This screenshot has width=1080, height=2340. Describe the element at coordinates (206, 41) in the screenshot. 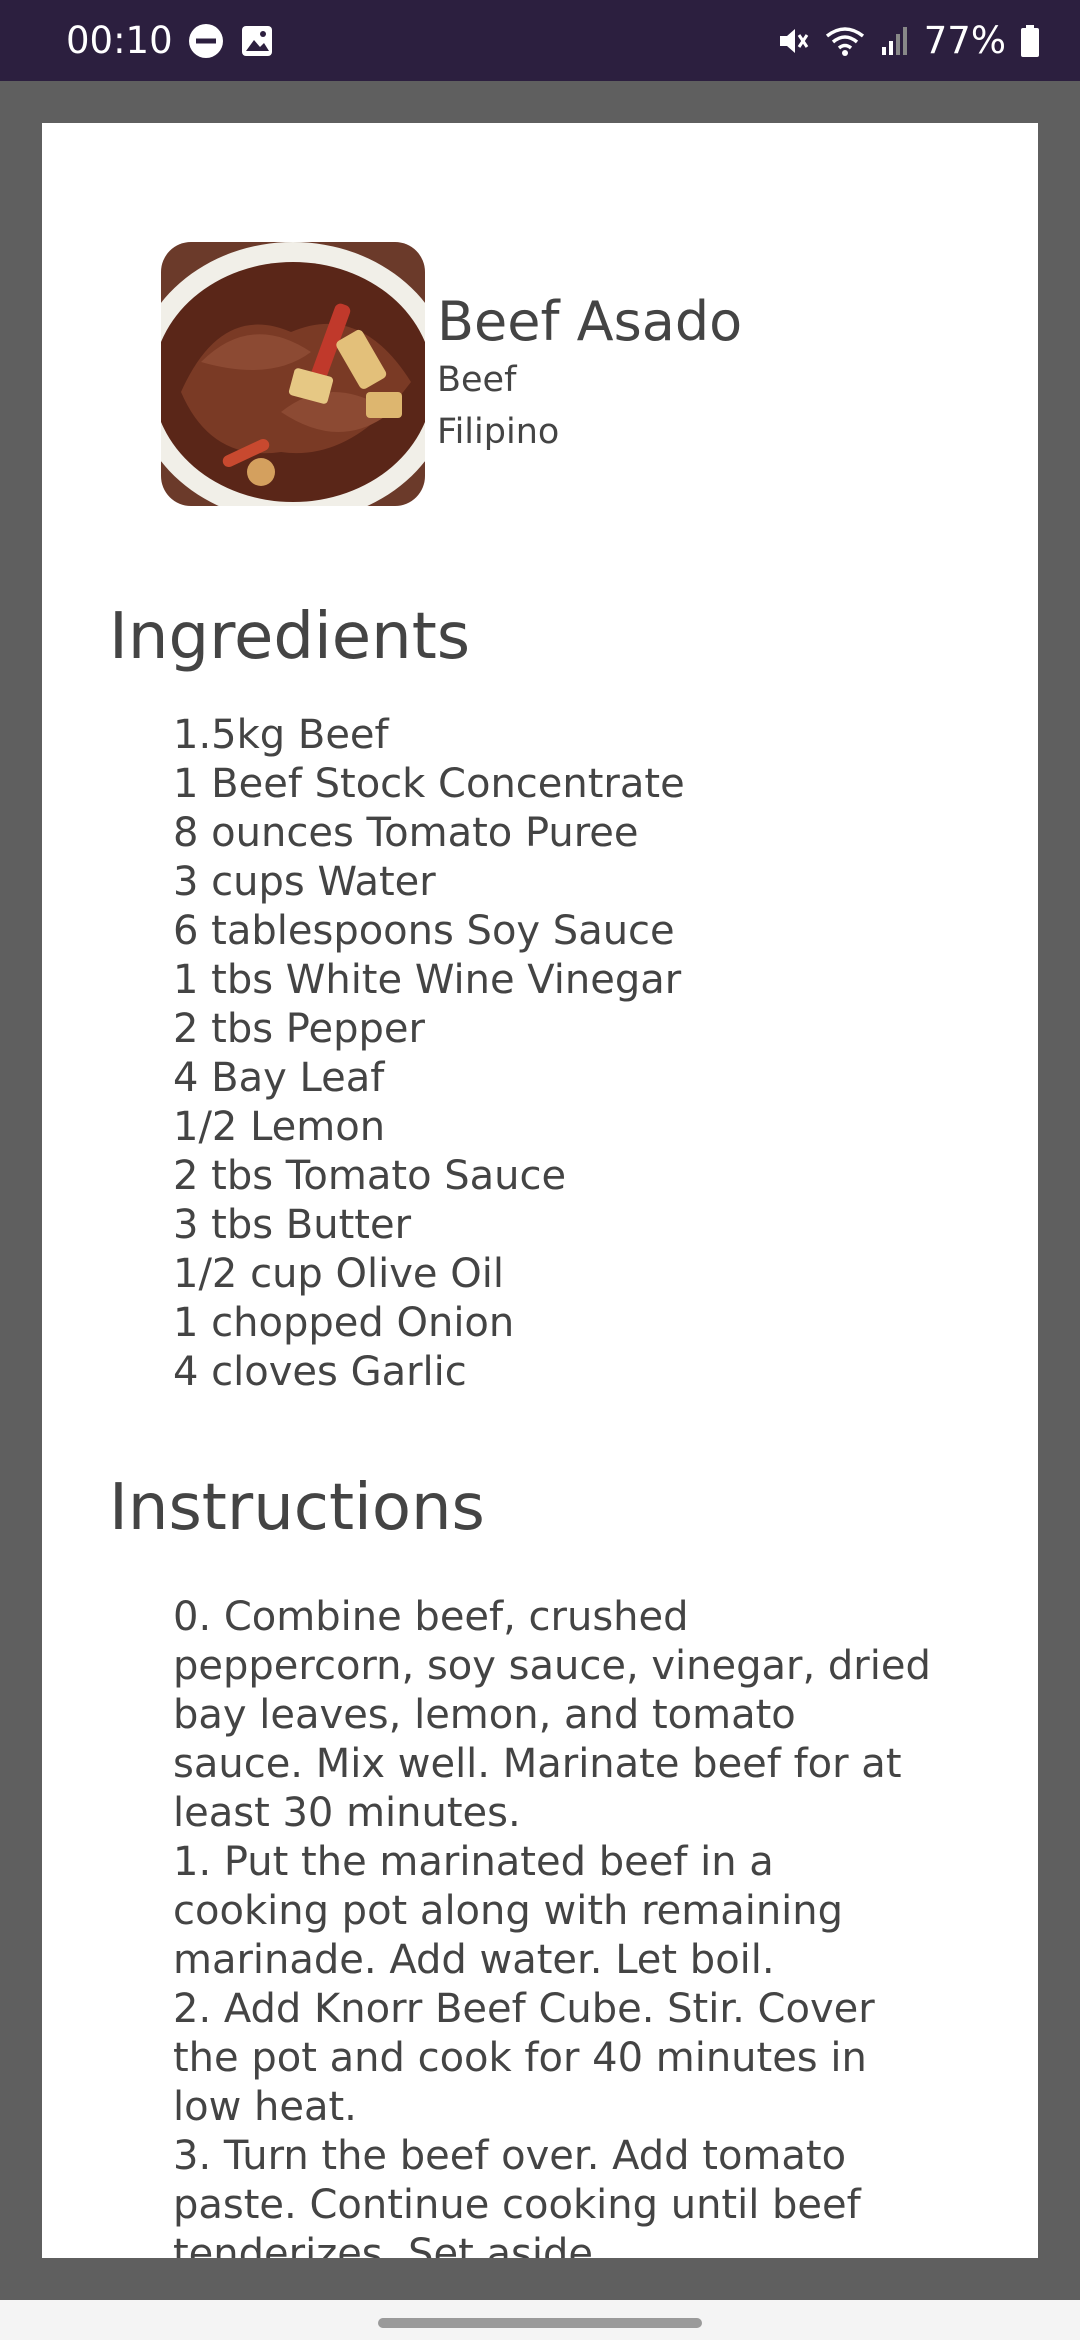

I see `do-not-disturb-icon` at that location.